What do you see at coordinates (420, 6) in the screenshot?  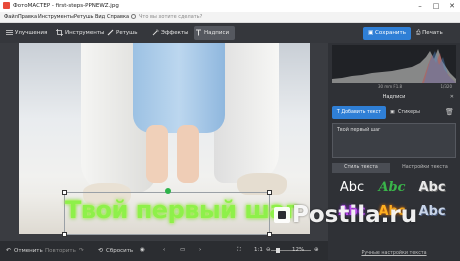 I see `minimize-icon: –` at bounding box center [420, 6].